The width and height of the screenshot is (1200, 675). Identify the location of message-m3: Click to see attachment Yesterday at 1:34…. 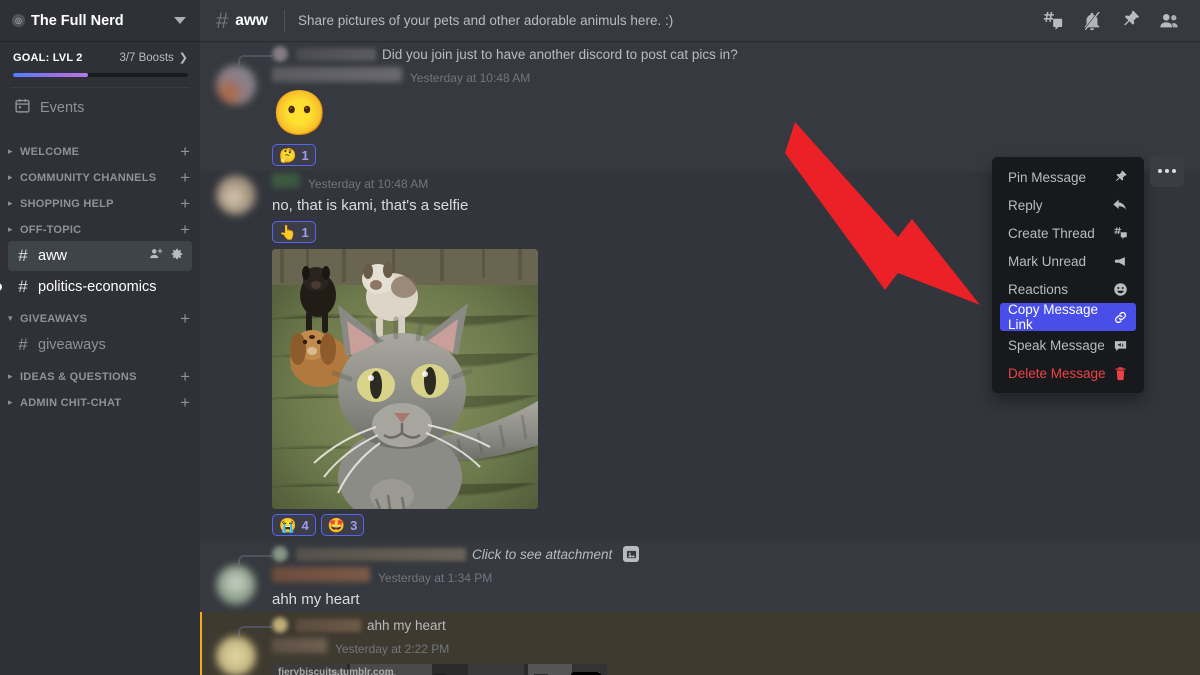
(700, 576).